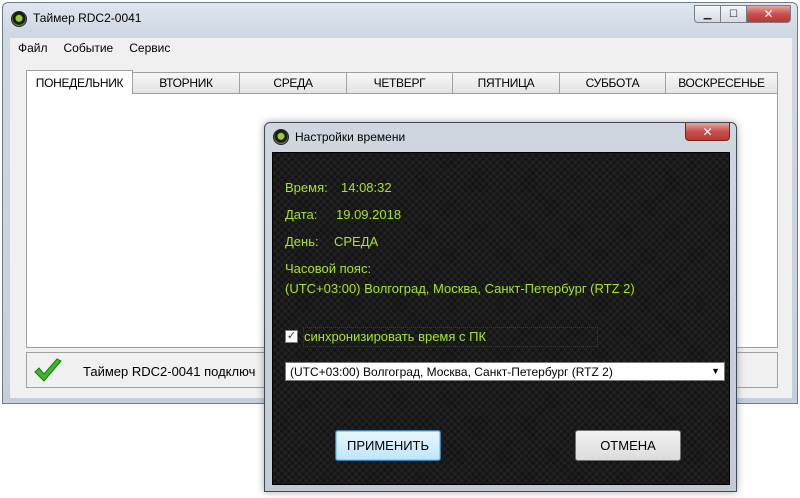 This screenshot has height=498, width=800. I want to click on menu-file: Файл, so click(33, 48).